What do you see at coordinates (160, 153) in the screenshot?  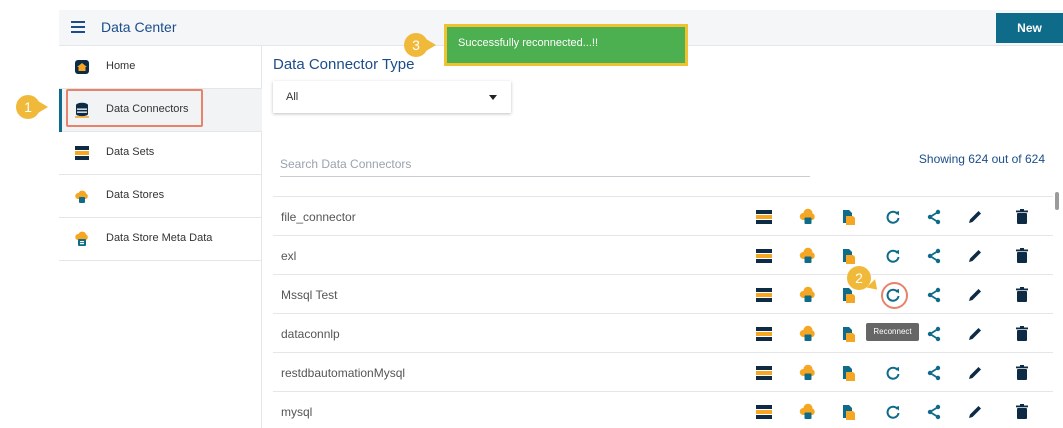 I see `sidebar-item-data-sets: Data Sets` at bounding box center [160, 153].